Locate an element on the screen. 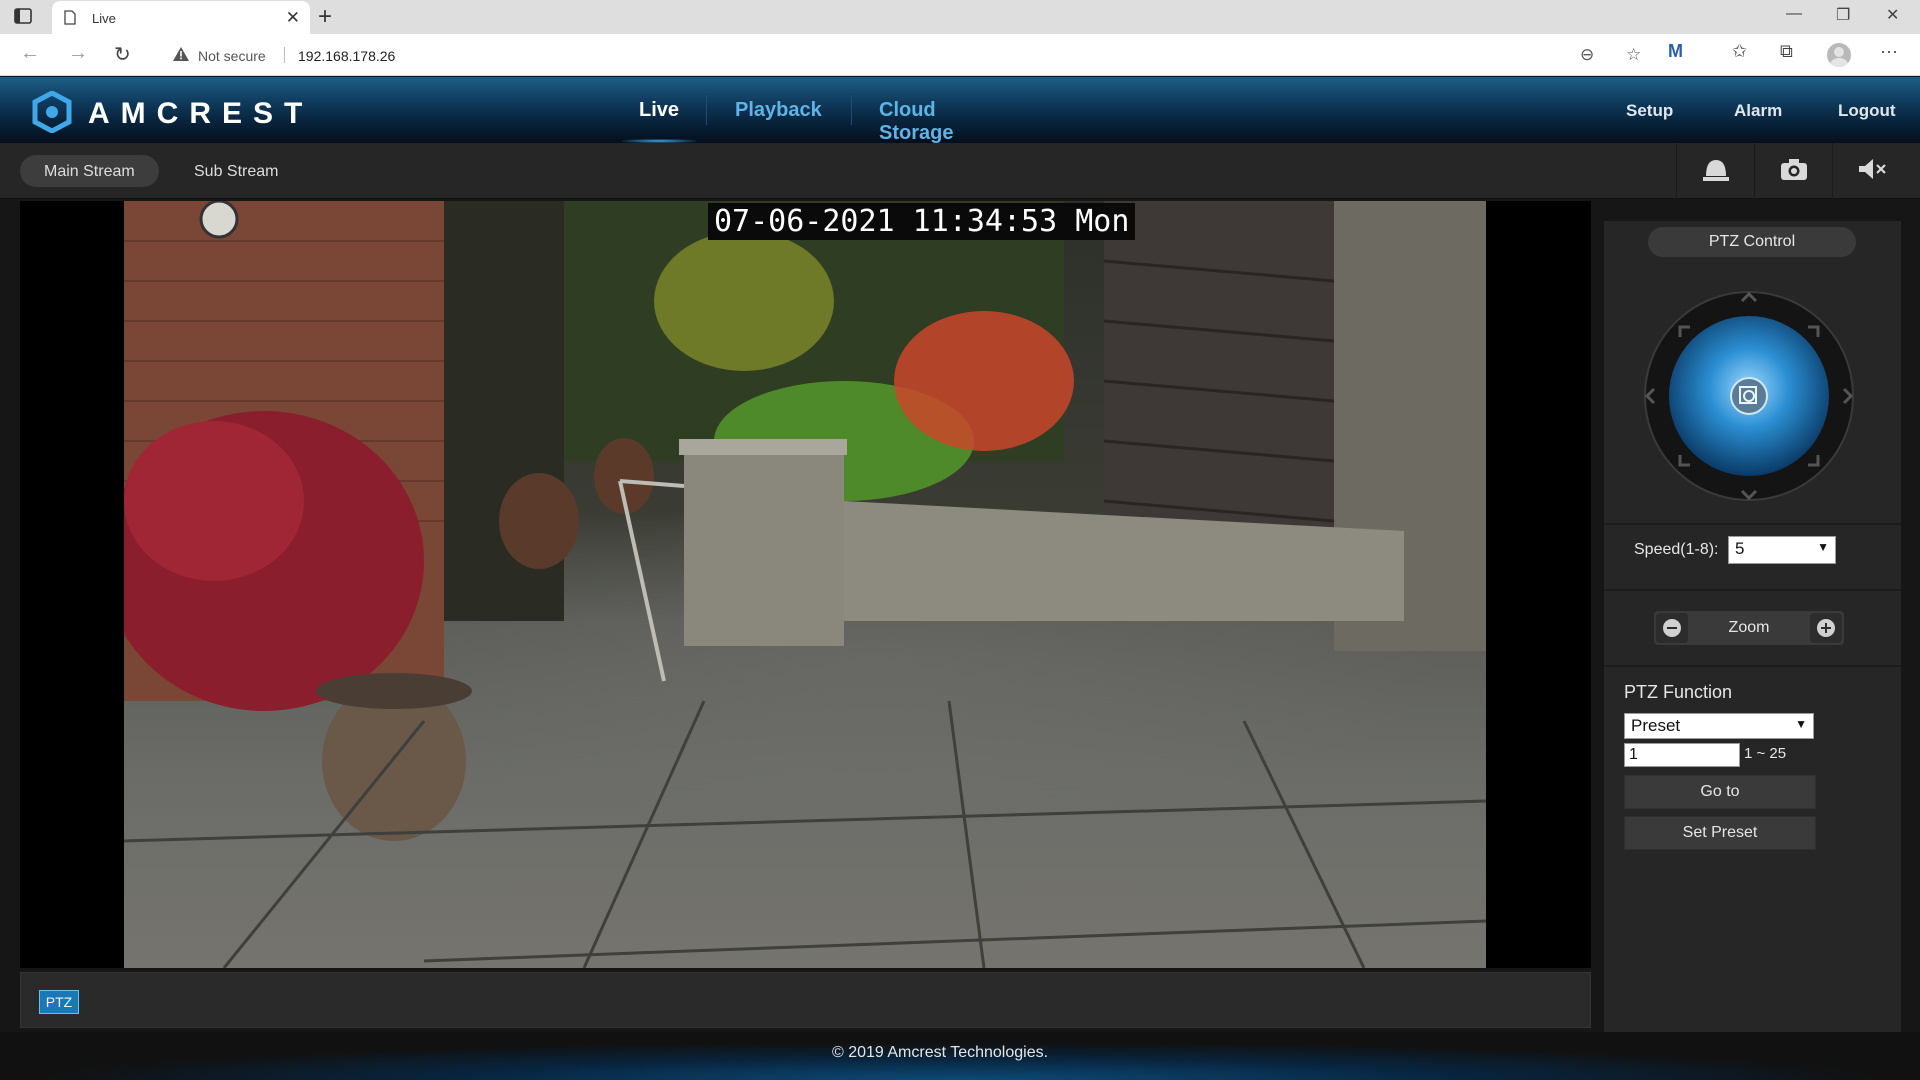 The height and width of the screenshot is (1080, 1920). ptz-function-title: PTZ Function is located at coordinates (1678, 692).